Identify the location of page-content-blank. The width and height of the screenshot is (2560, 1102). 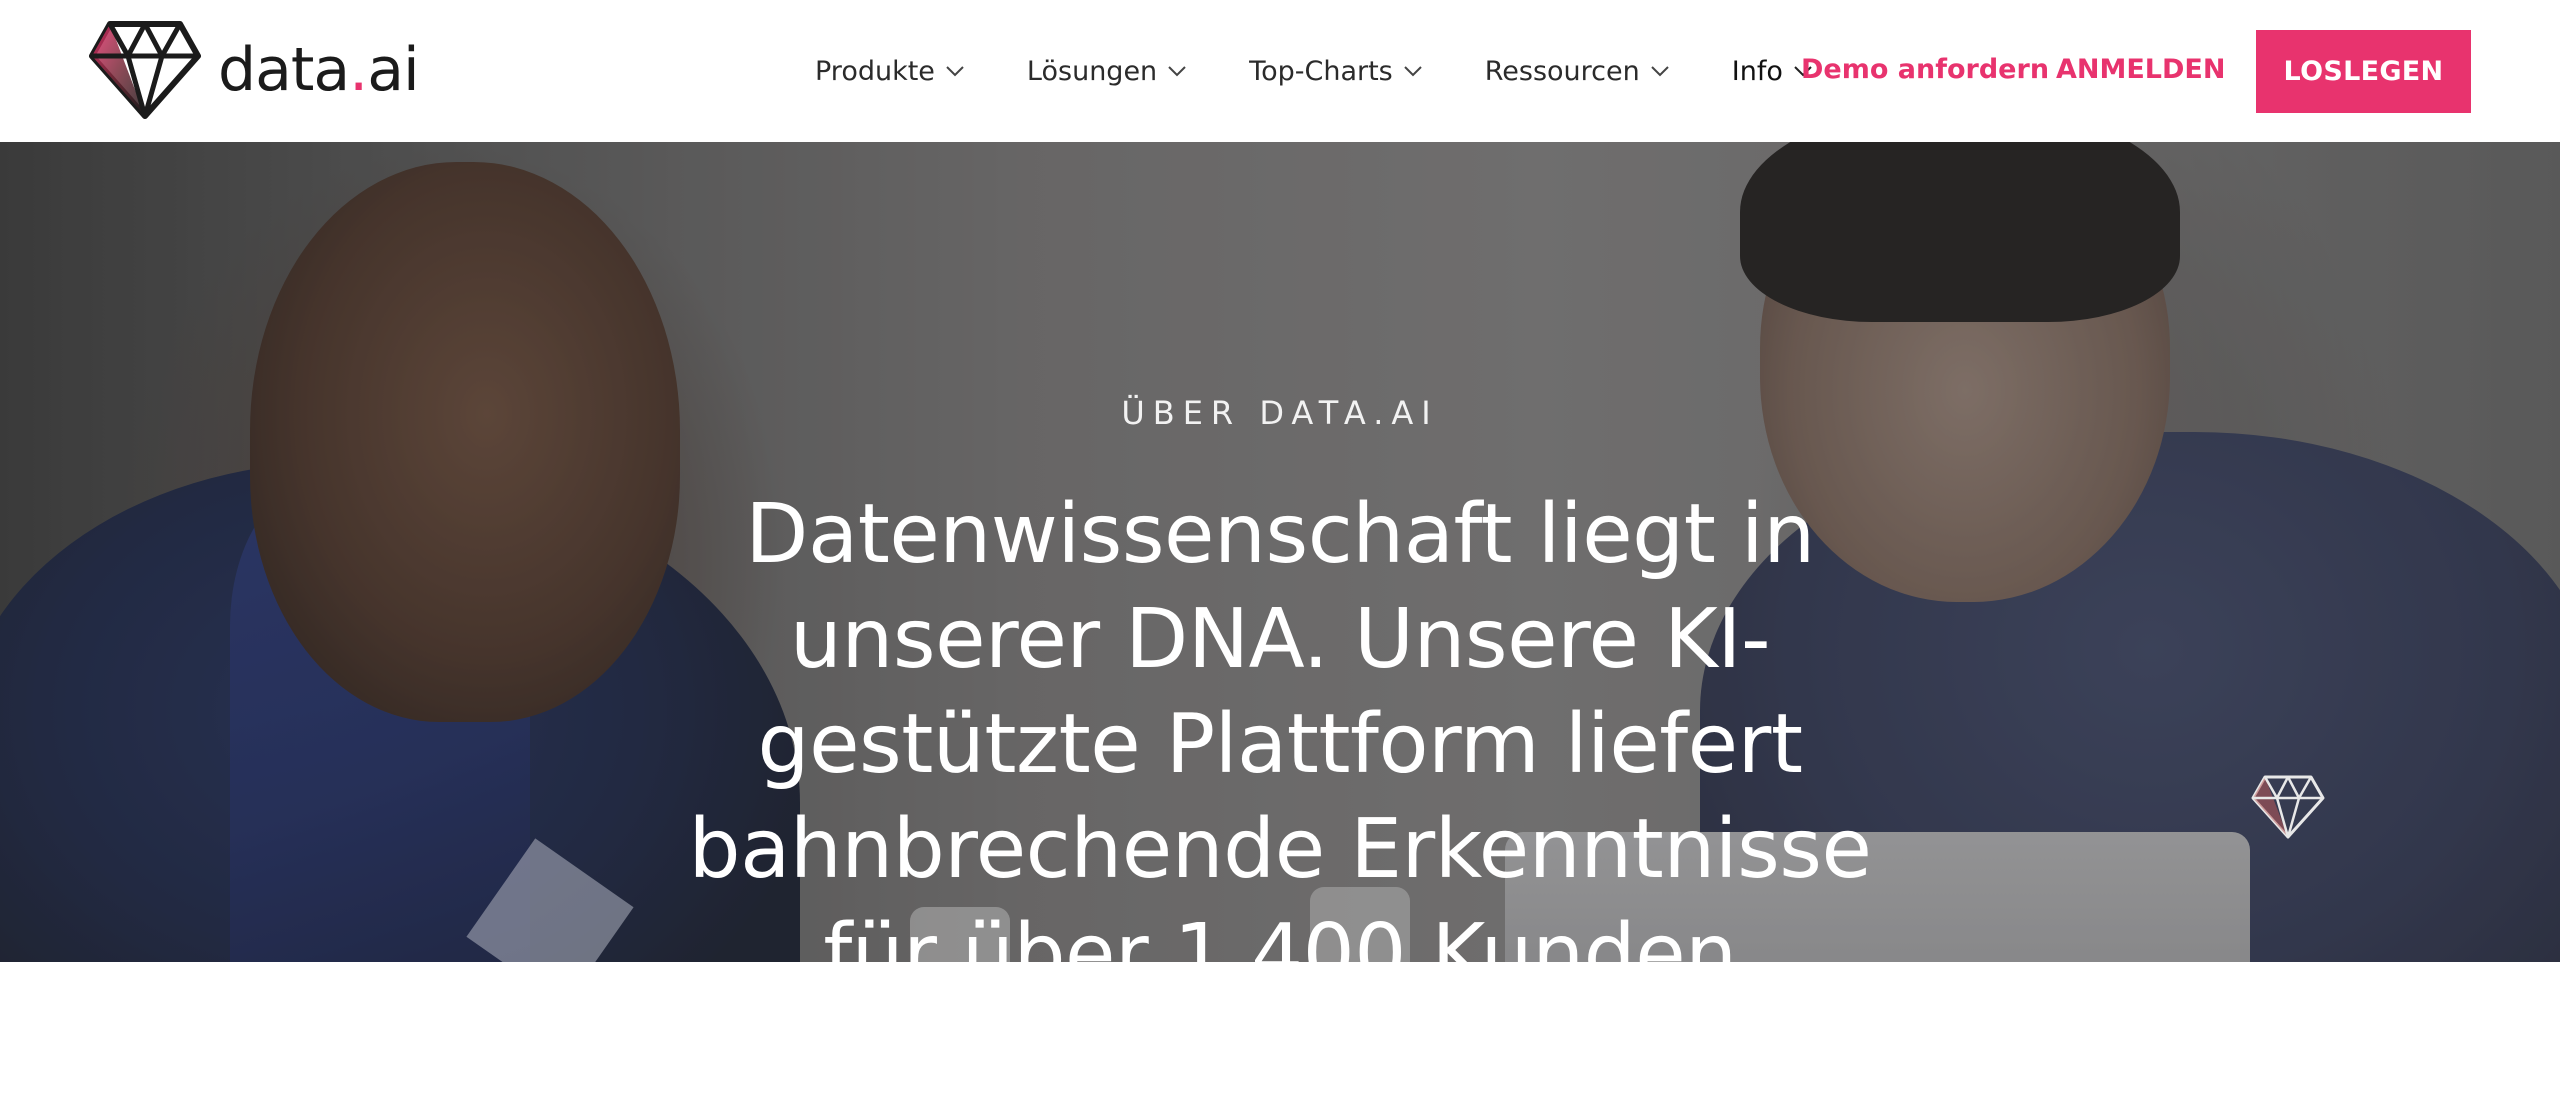
(1280, 1032).